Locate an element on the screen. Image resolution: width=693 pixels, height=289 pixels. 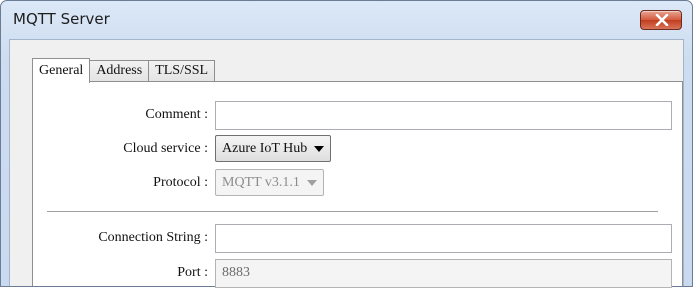
cloud-service-label: Cloud service : is located at coordinates (165, 148).